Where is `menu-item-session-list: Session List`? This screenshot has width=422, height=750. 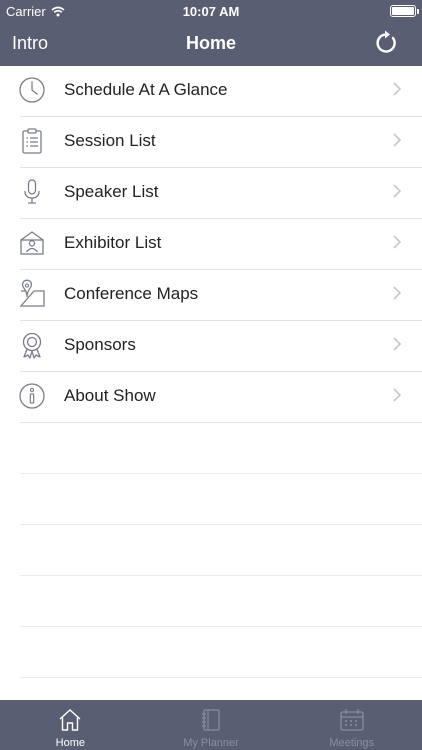
menu-item-session-list: Session List is located at coordinates (211, 142).